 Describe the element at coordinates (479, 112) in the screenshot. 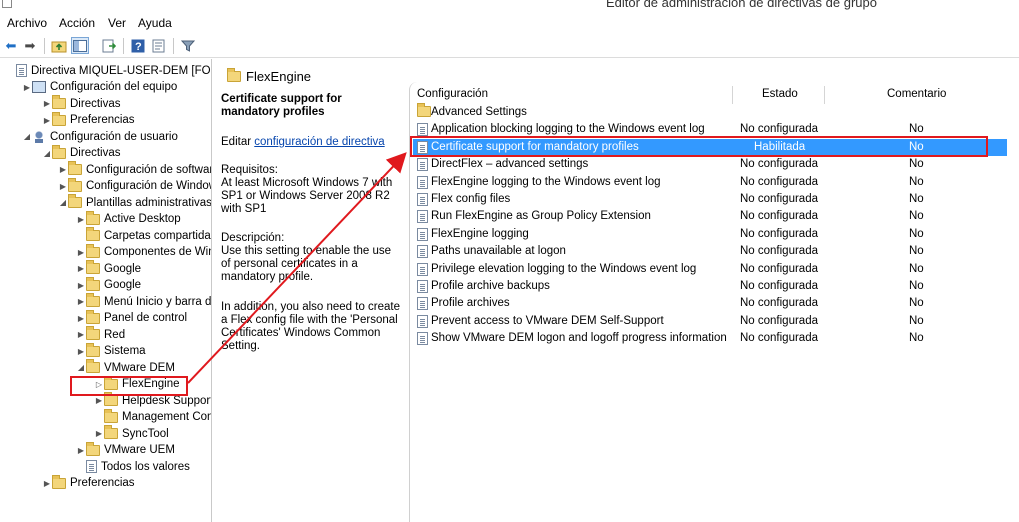

I see `setting-name: Advanced Settings` at that location.